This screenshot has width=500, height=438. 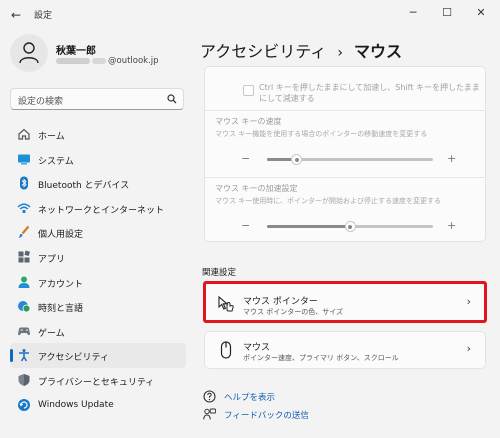 I want to click on mouse-title: マウス, so click(x=257, y=348).